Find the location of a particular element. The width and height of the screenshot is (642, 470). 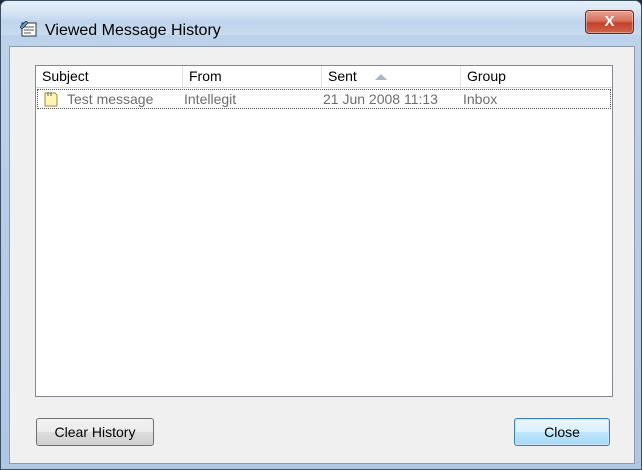

close-icon: X is located at coordinates (609, 21).